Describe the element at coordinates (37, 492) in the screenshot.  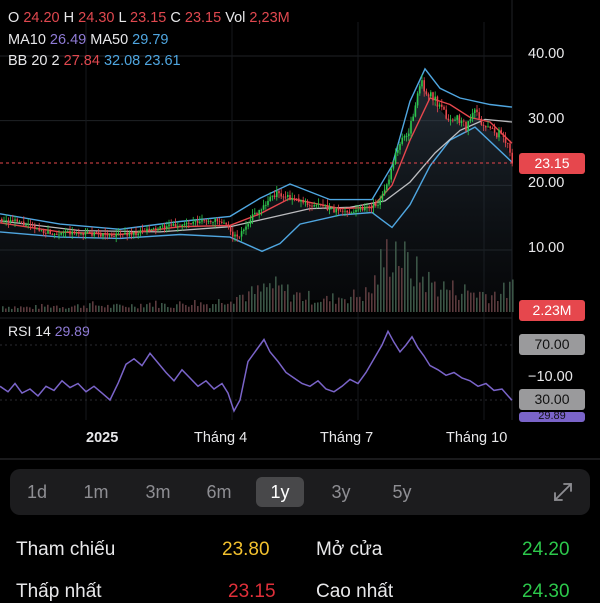
I see `timeframe-1d: 1d` at that location.